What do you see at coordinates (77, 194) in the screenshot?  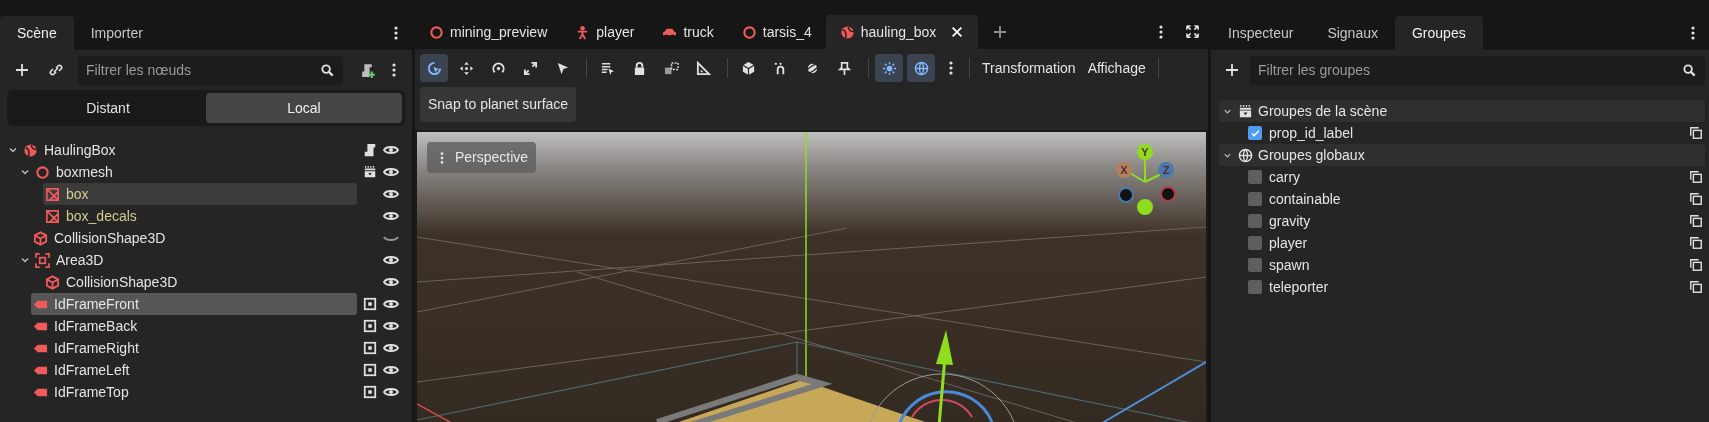 I see `node-name: box` at bounding box center [77, 194].